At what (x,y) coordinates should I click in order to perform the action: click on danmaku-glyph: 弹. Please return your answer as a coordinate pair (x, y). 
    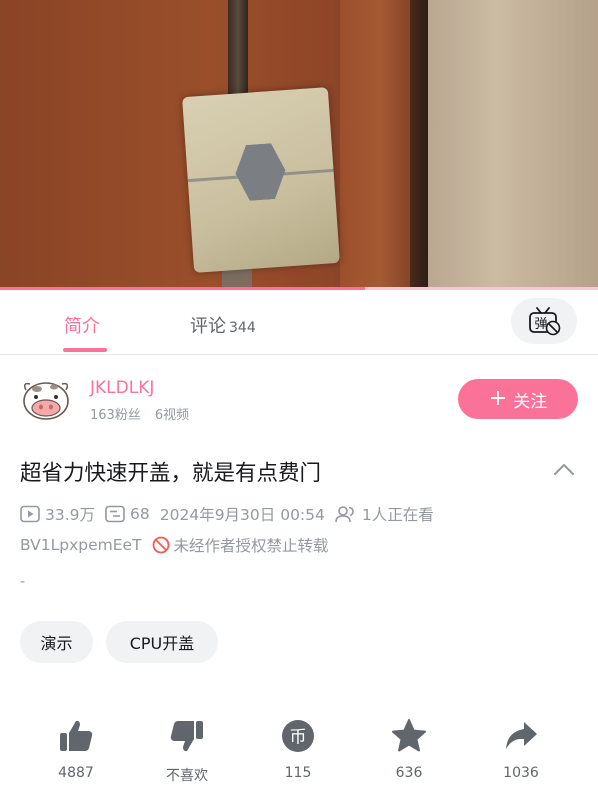
    Looking at the image, I should click on (540, 324).